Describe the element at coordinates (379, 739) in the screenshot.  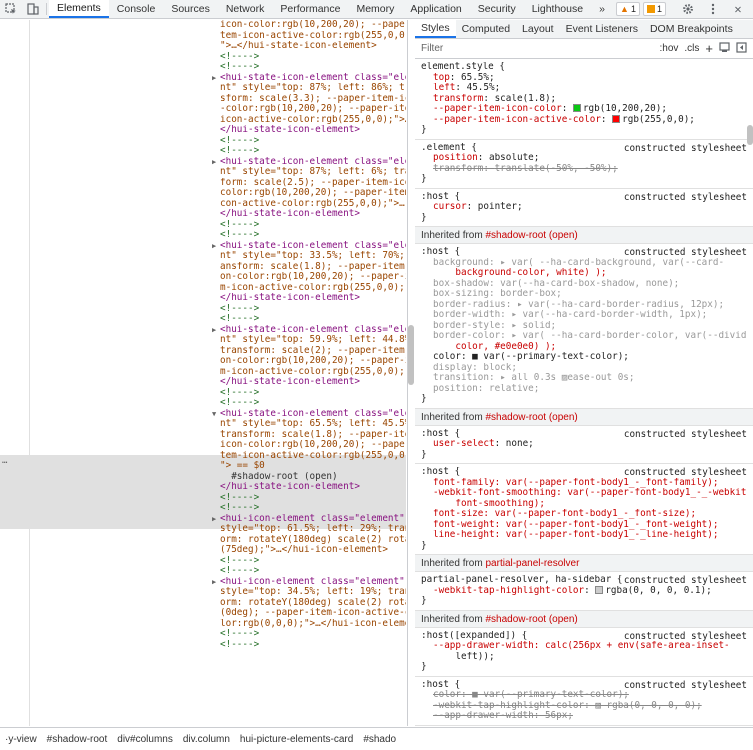
I see `breadcrumb-item: #shado` at that location.